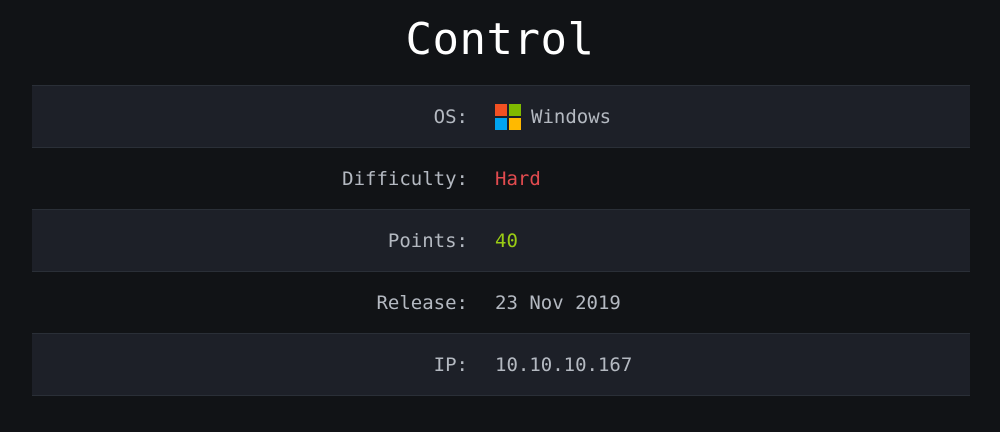  I want to click on points-value: 40, so click(506, 240).